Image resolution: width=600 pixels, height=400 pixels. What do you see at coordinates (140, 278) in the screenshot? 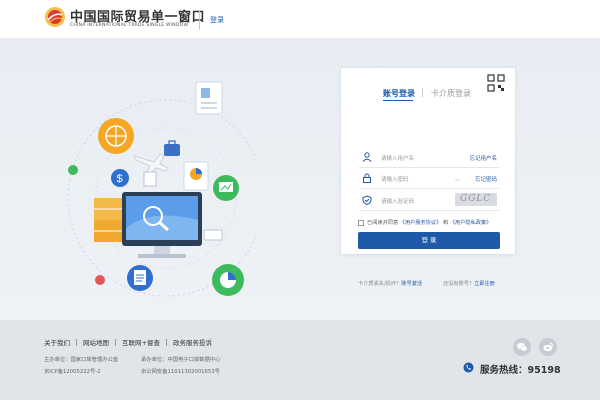
I see `clipboard-icon` at bounding box center [140, 278].